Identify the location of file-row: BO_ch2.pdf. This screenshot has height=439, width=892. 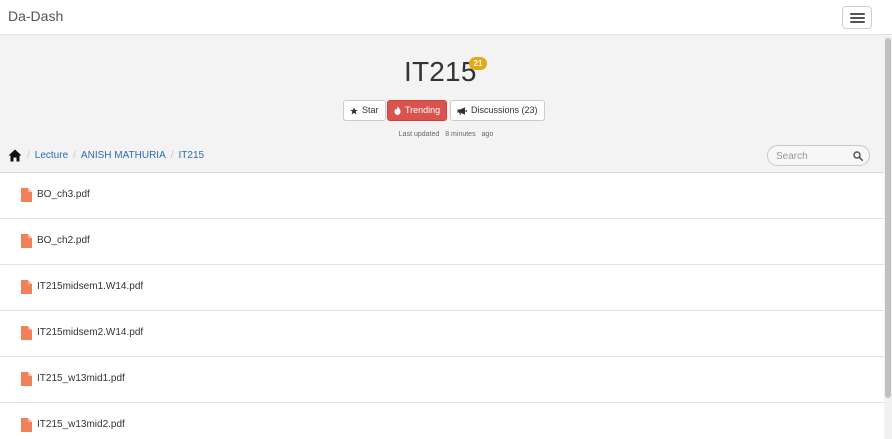
(446, 242).